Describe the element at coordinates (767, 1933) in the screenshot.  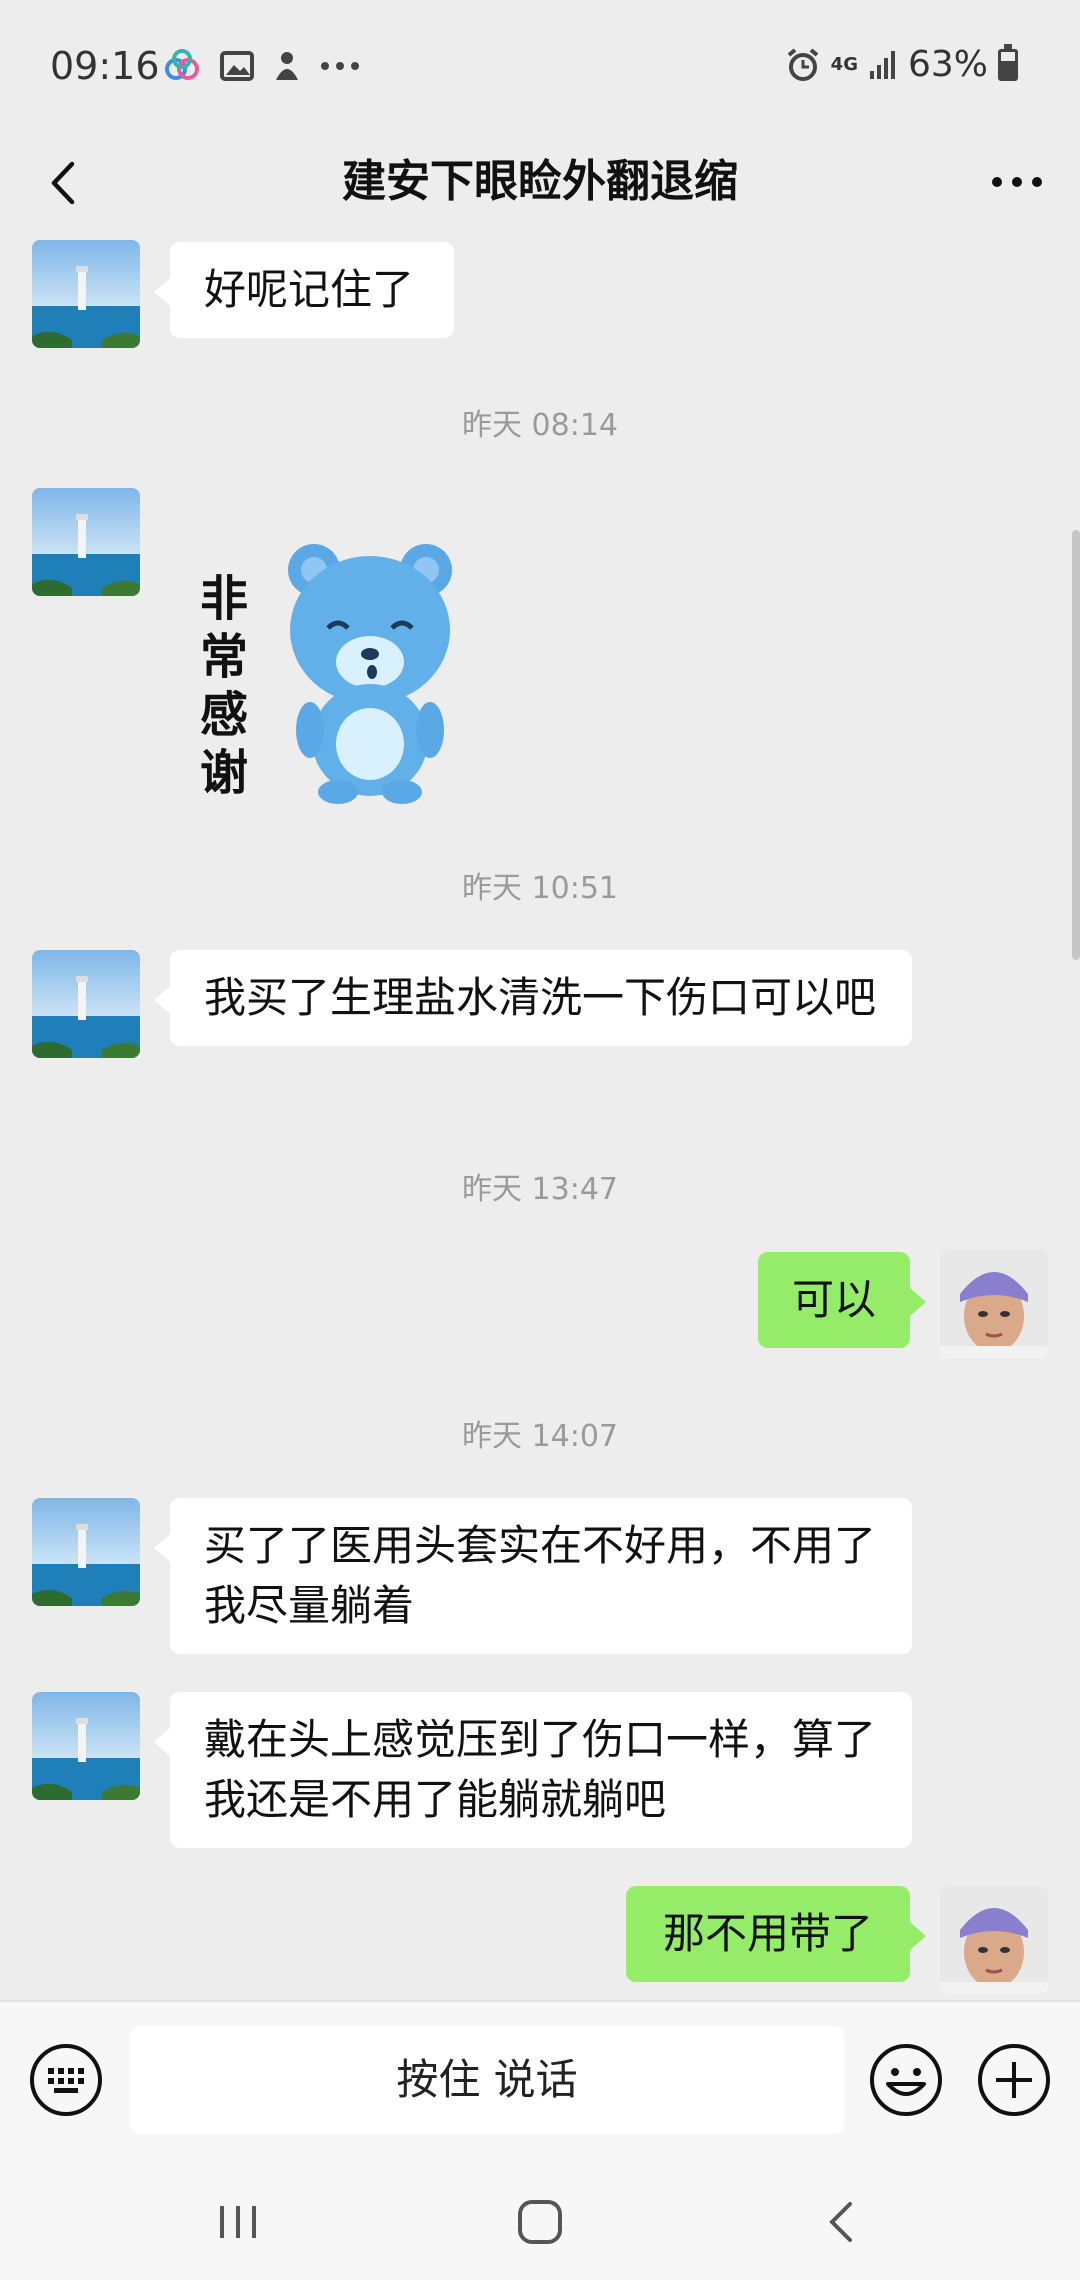
I see `message-text: 那不用带了` at that location.